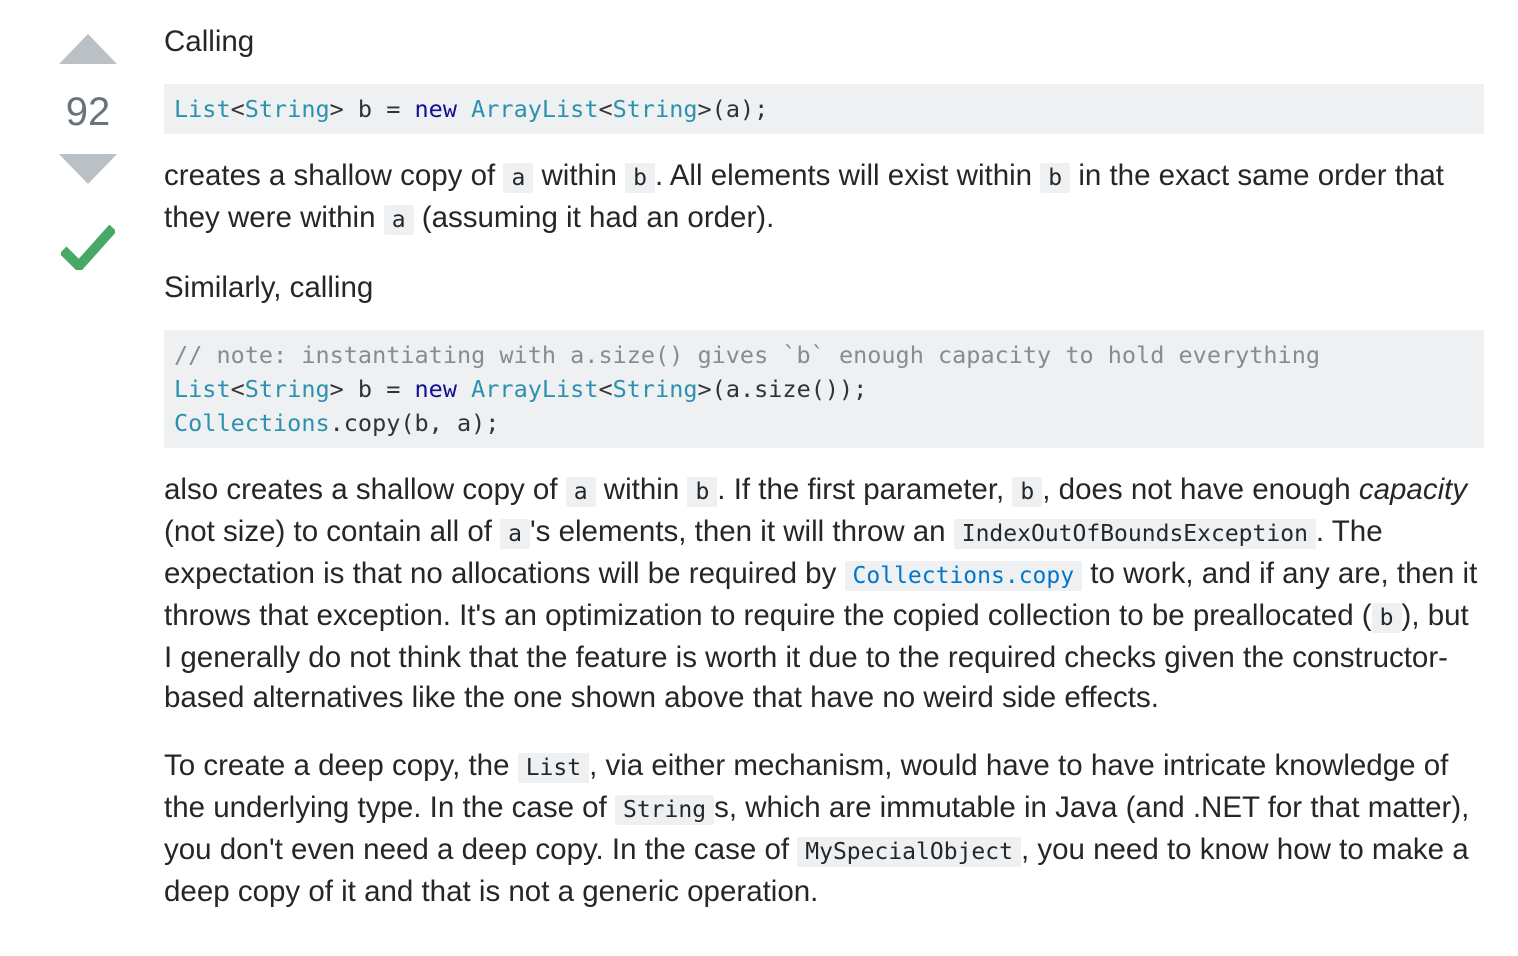 Image resolution: width=1518 pixels, height=956 pixels. I want to click on collections-copy-link: Collections.copy, so click(963, 574).